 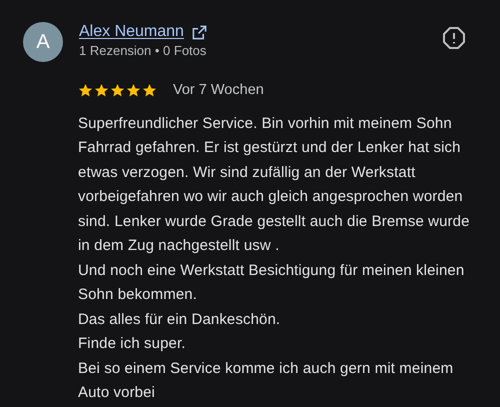 What do you see at coordinates (131, 32) in the screenshot?
I see `author-link: Alex Neumann` at bounding box center [131, 32].